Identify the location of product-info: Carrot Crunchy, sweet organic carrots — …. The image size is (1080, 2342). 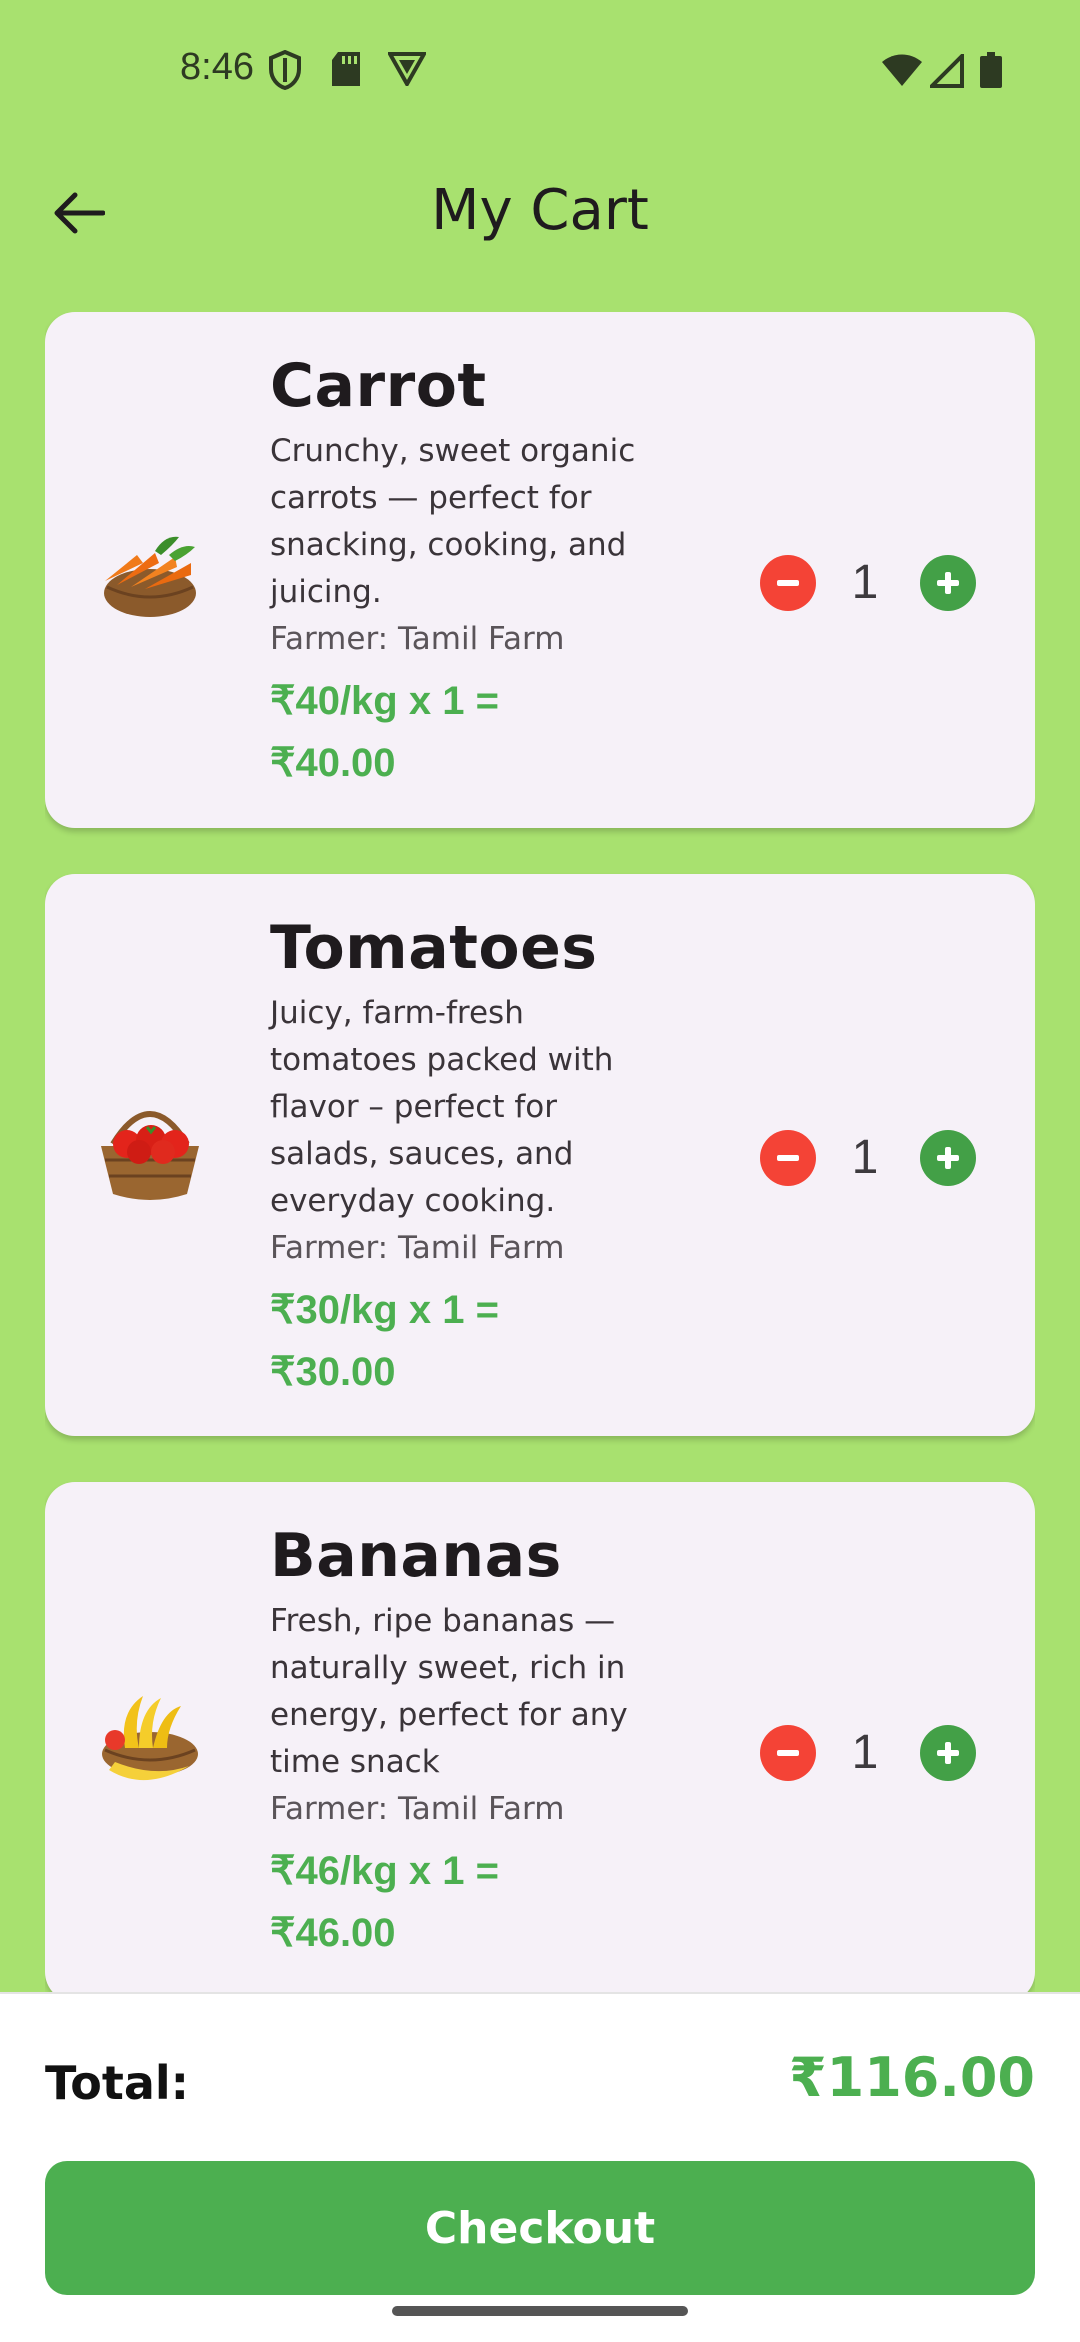
(470, 572).